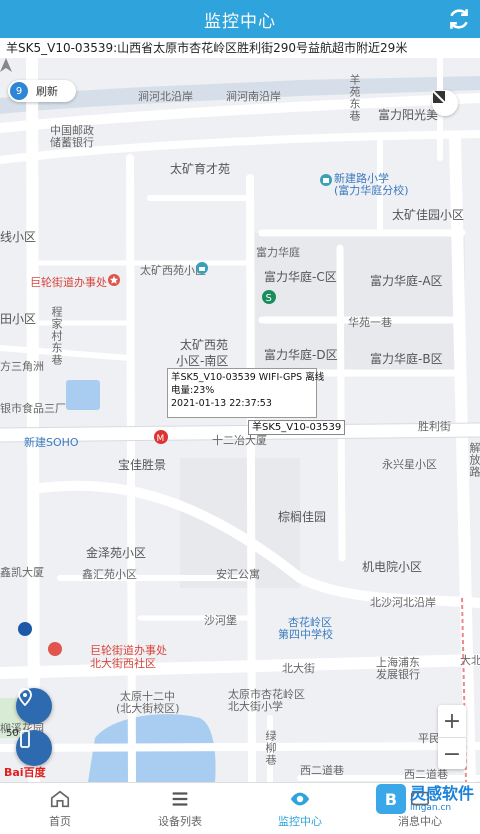 The width and height of the screenshot is (480, 834). Describe the element at coordinates (300, 799) in the screenshot. I see `eye-icon` at that location.